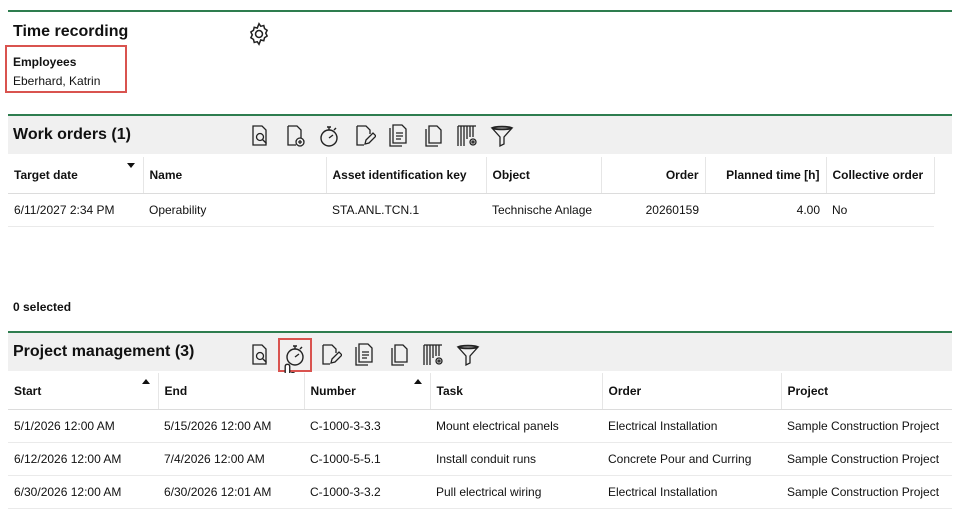 The image size is (953, 513). What do you see at coordinates (83, 426) in the screenshot?
I see `cell: 5/1/2026 12:00 AM` at bounding box center [83, 426].